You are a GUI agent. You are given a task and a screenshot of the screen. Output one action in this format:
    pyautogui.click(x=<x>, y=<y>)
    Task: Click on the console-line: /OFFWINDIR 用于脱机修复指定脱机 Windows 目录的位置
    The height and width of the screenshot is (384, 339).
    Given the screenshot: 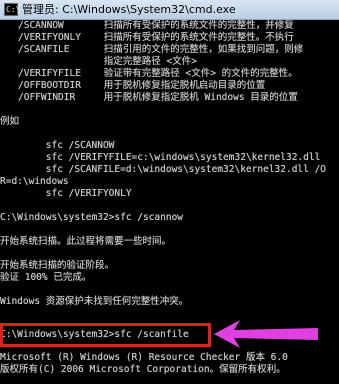 What is the action you would take?
    pyautogui.click(x=158, y=97)
    